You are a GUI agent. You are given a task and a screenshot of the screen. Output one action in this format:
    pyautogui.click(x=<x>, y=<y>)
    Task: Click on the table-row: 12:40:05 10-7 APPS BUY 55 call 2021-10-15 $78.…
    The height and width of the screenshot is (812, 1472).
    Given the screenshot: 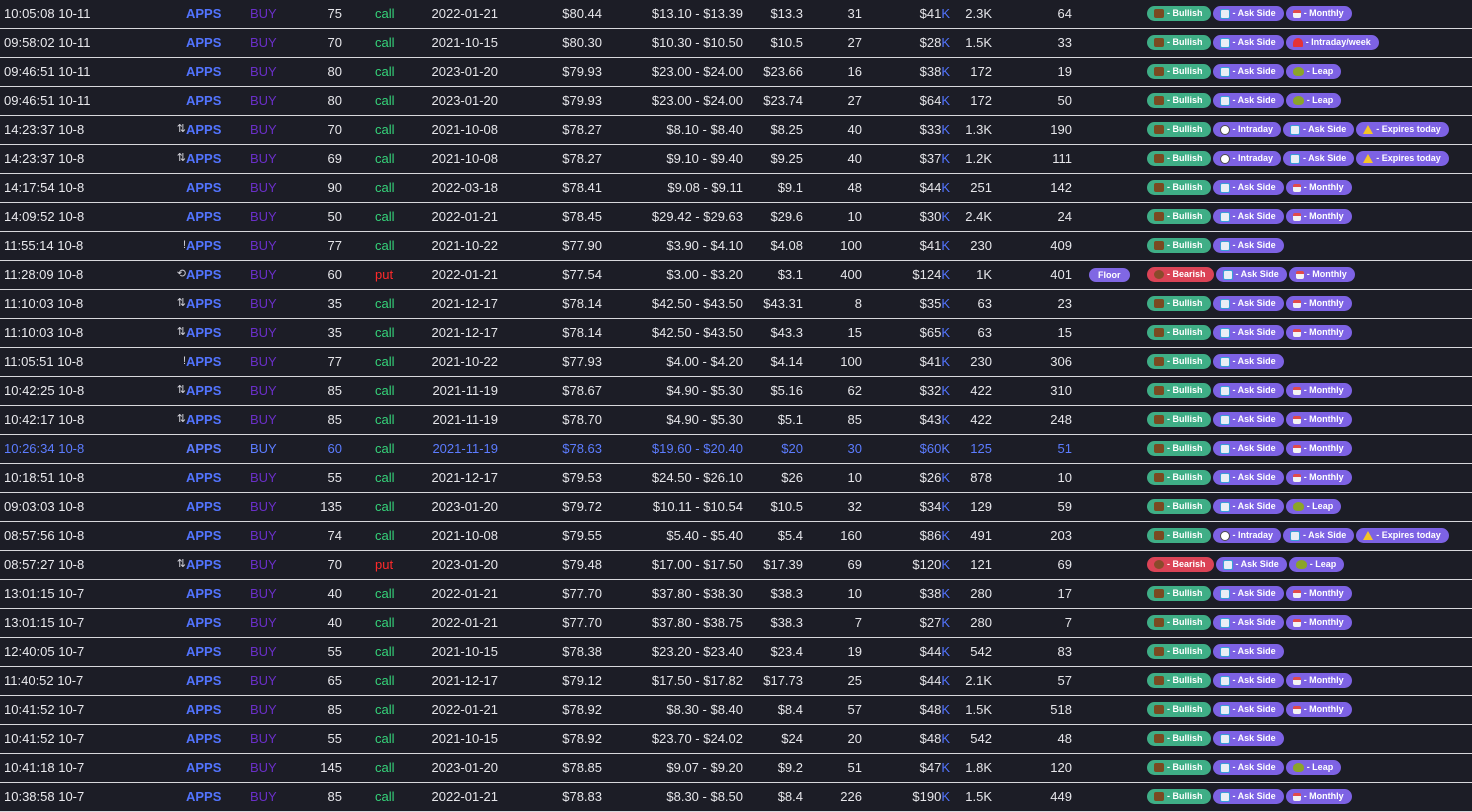 What is the action you would take?
    pyautogui.click(x=736, y=652)
    